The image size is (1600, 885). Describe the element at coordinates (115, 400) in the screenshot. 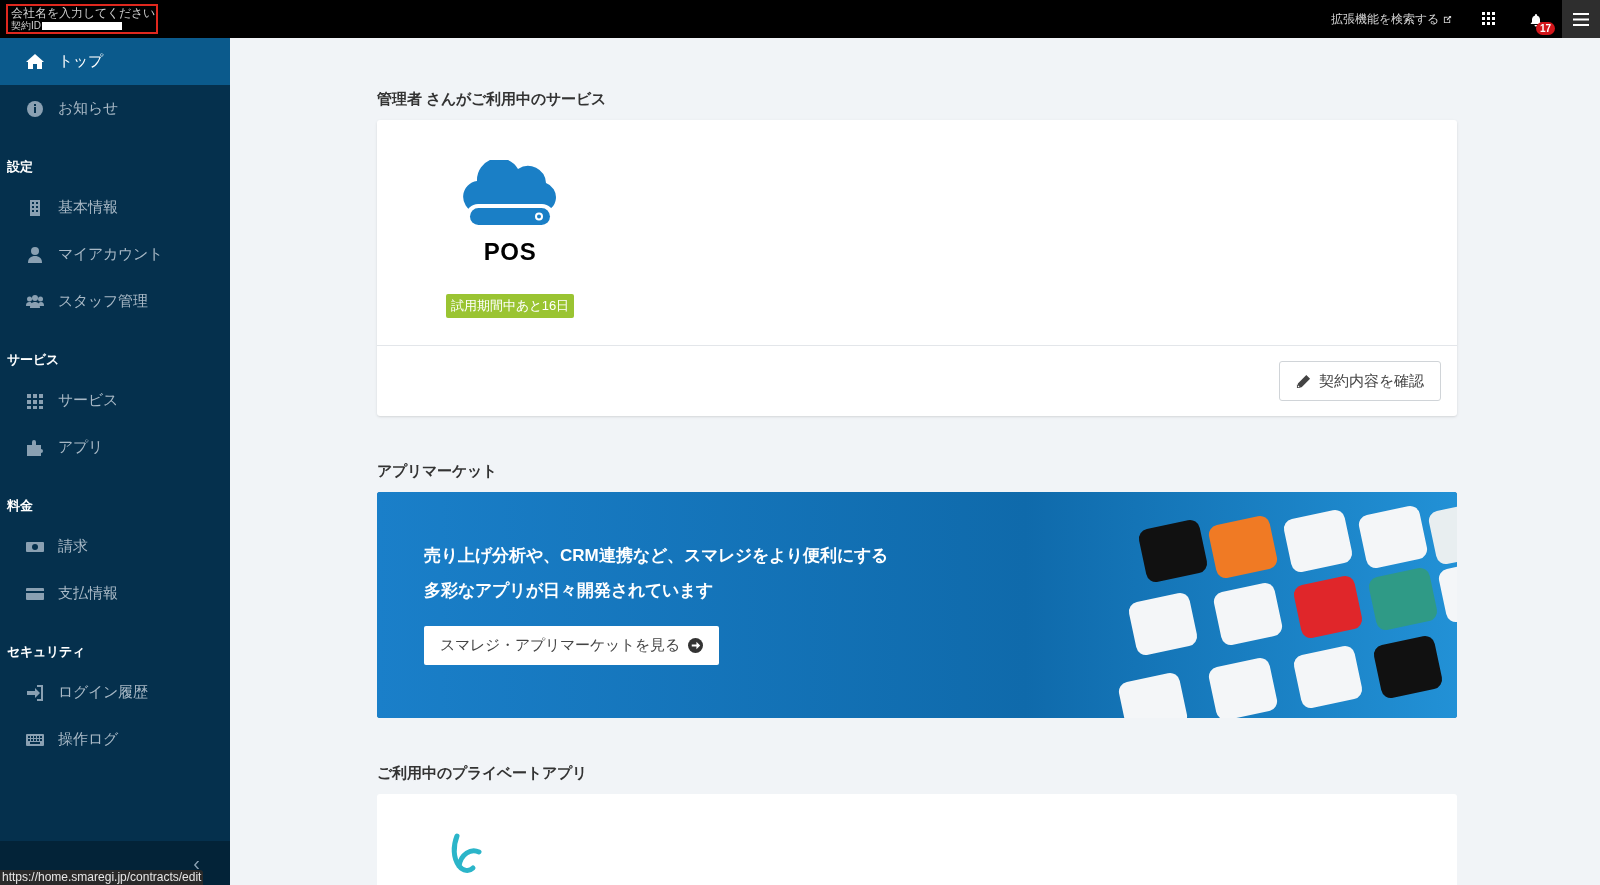

I see `sidebar-item: サービス` at that location.